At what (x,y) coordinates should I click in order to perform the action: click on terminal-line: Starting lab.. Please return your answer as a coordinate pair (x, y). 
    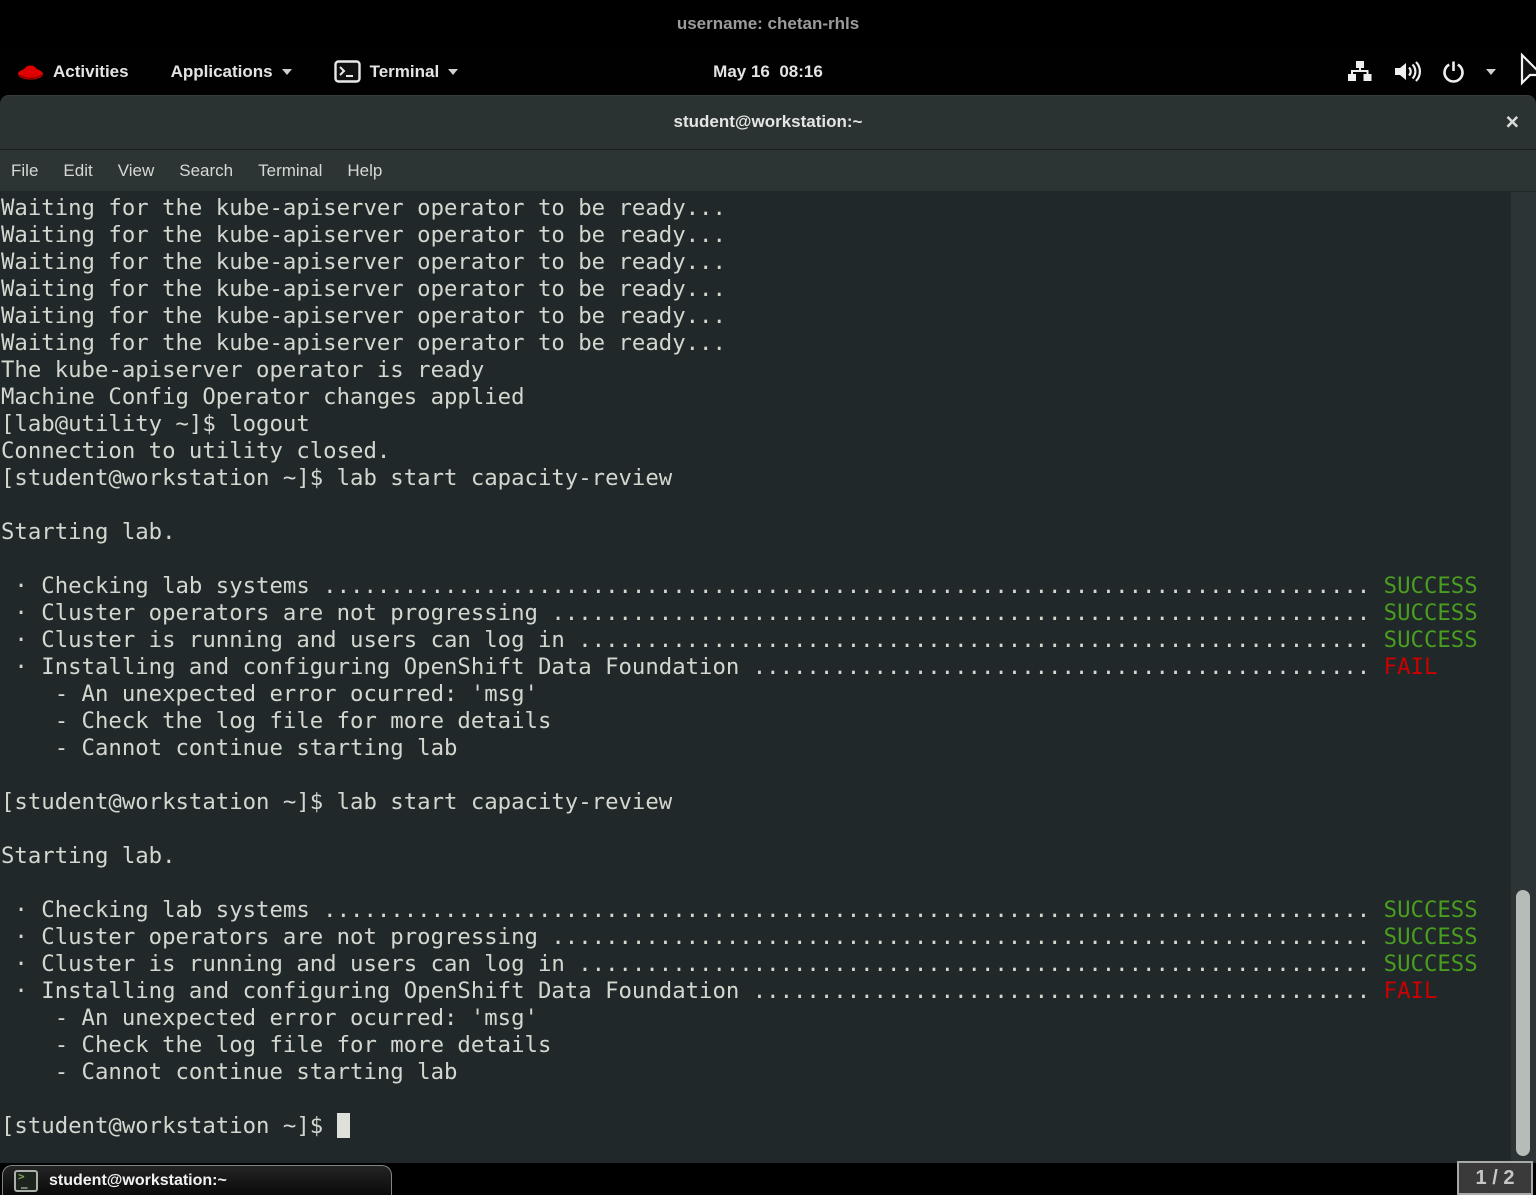
    Looking at the image, I should click on (768, 532).